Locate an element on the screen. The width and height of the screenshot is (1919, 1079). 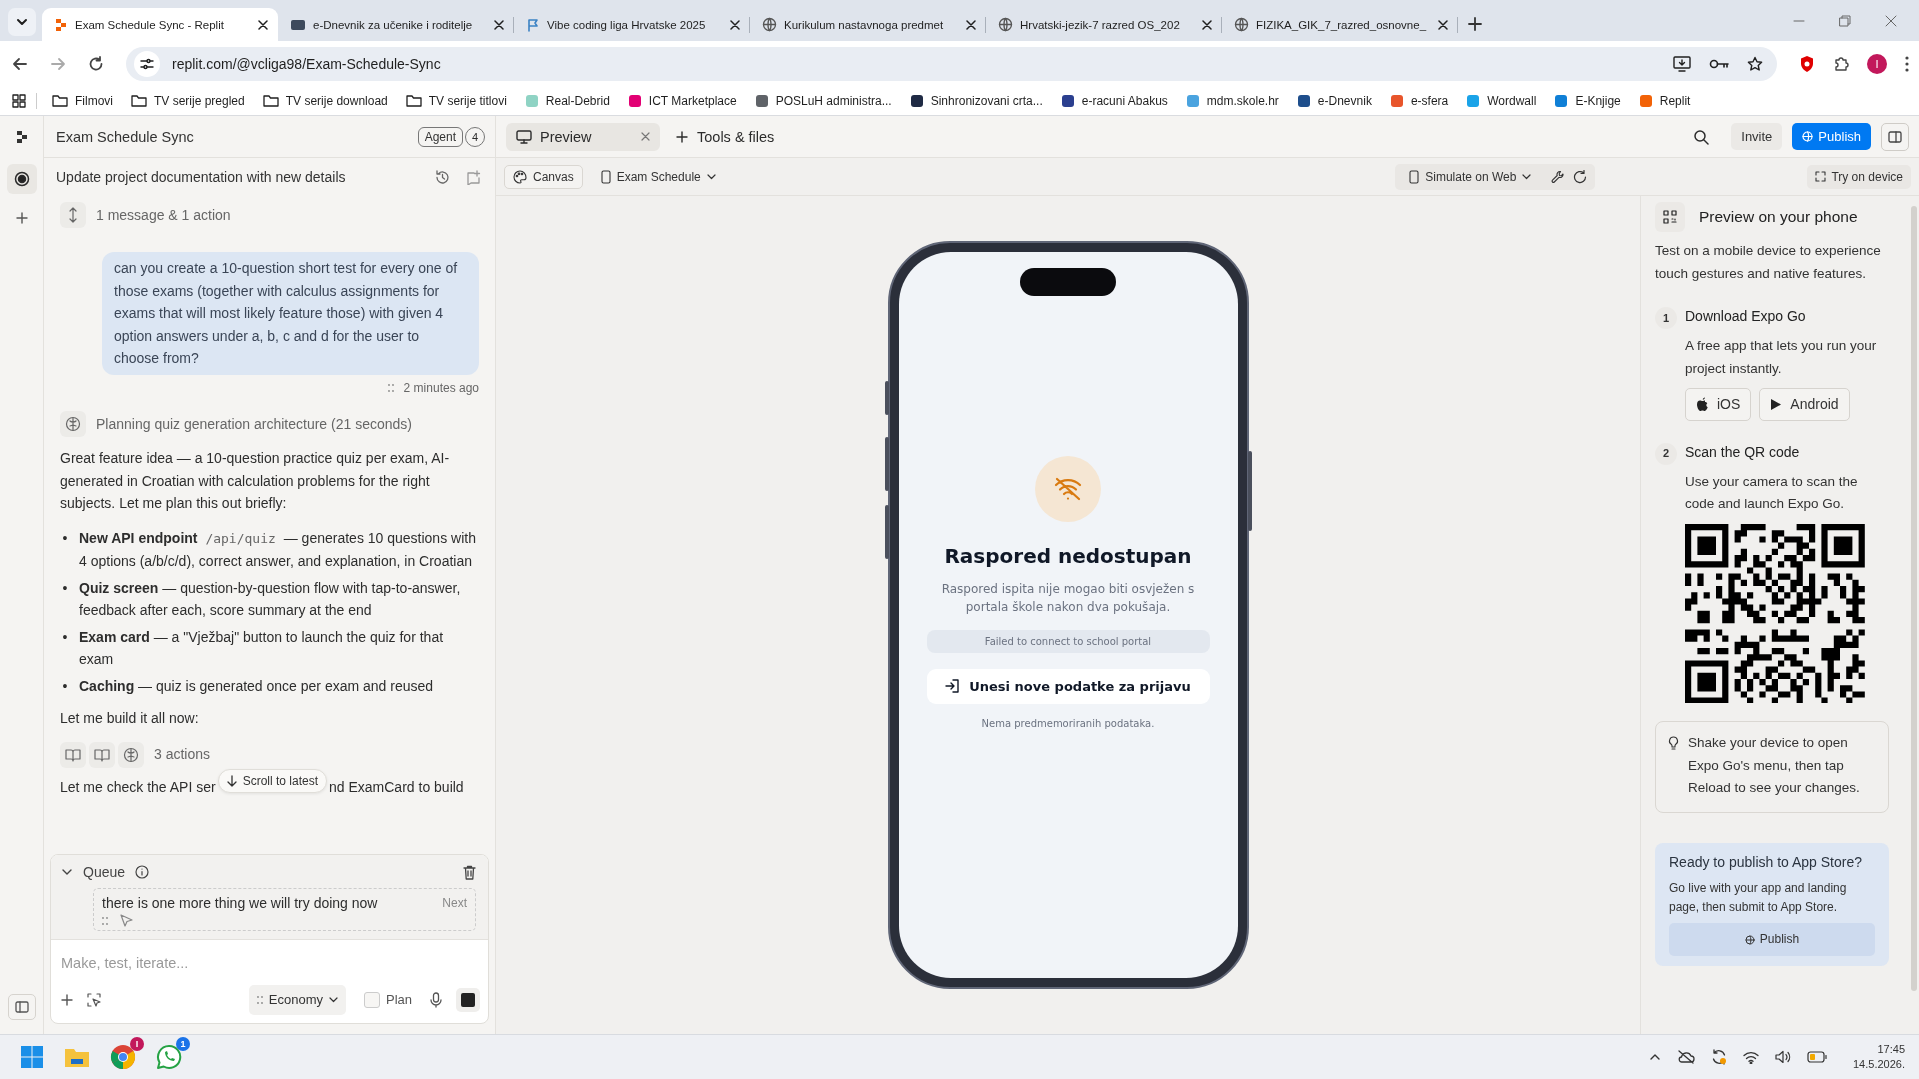
clock: 17:45 14.5.2026. is located at coordinates (1879, 1057).